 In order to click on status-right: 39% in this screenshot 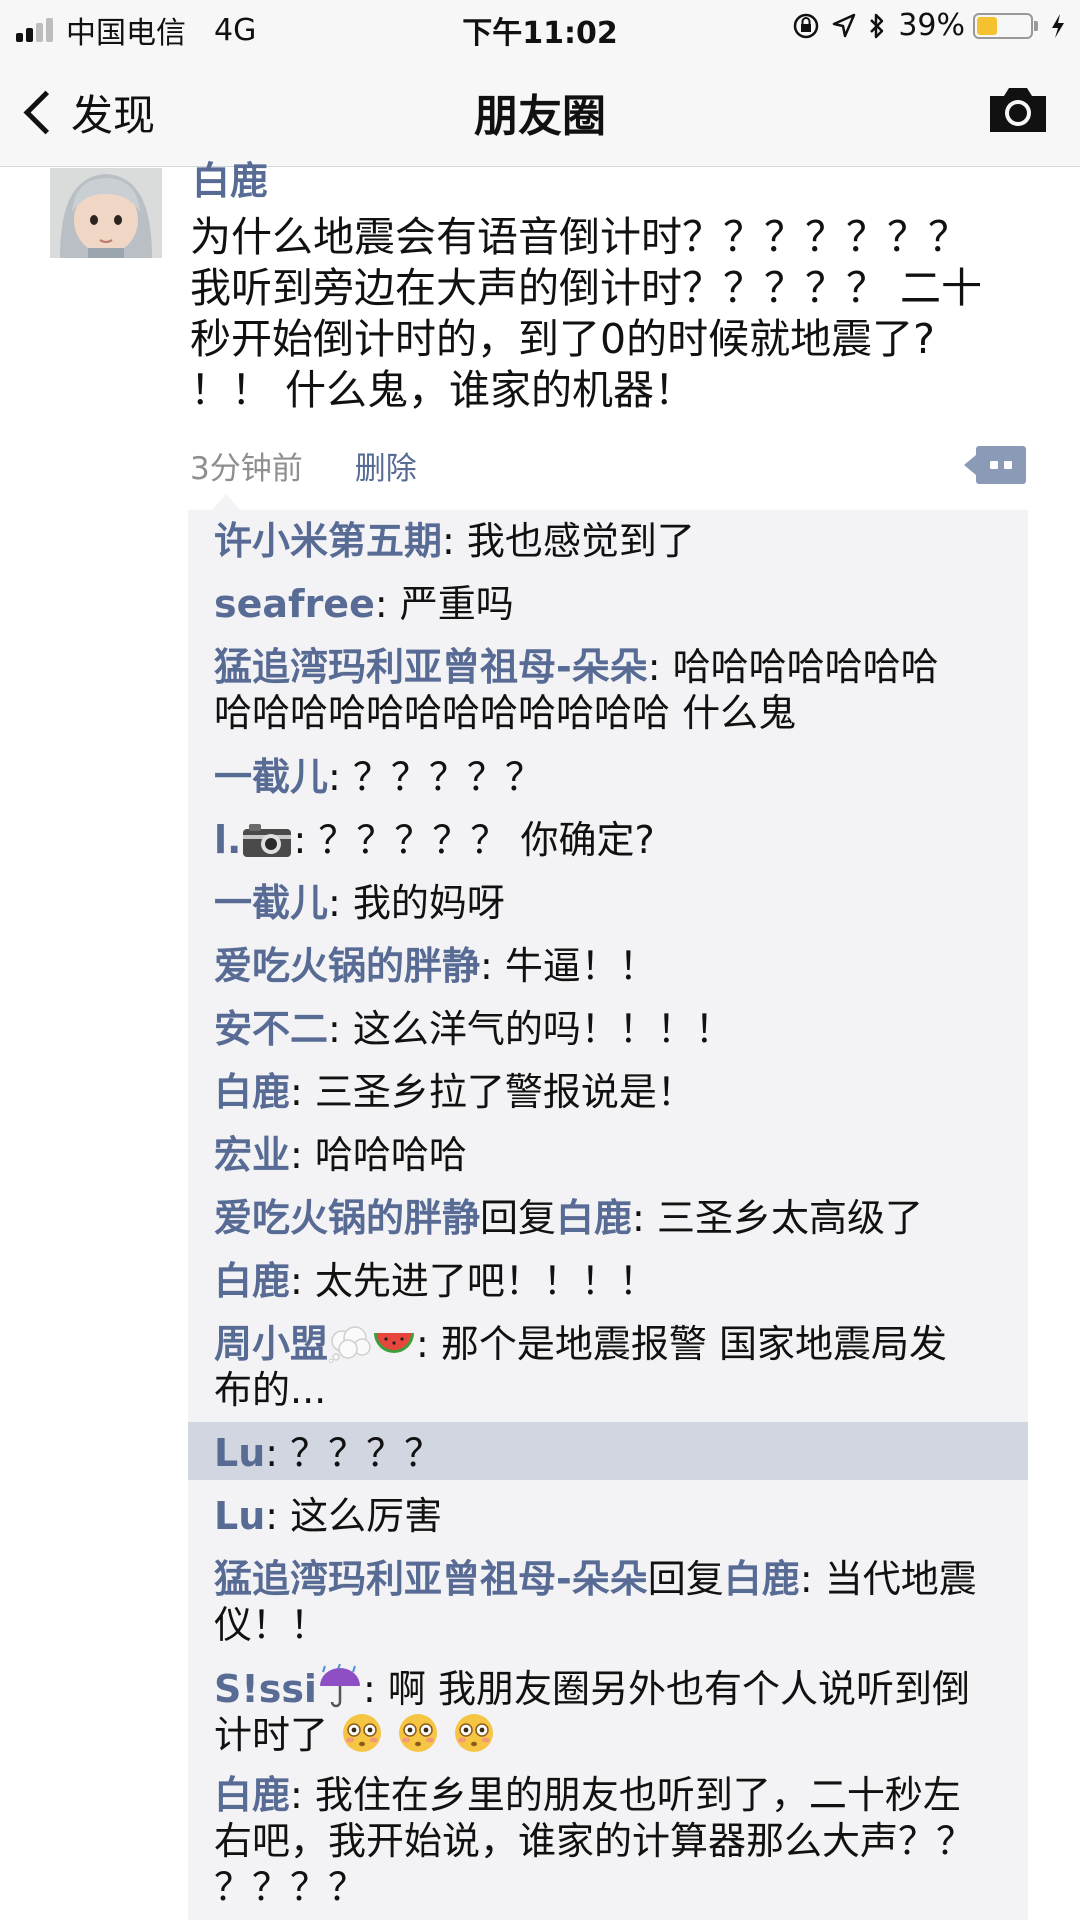, I will do `click(923, 25)`.